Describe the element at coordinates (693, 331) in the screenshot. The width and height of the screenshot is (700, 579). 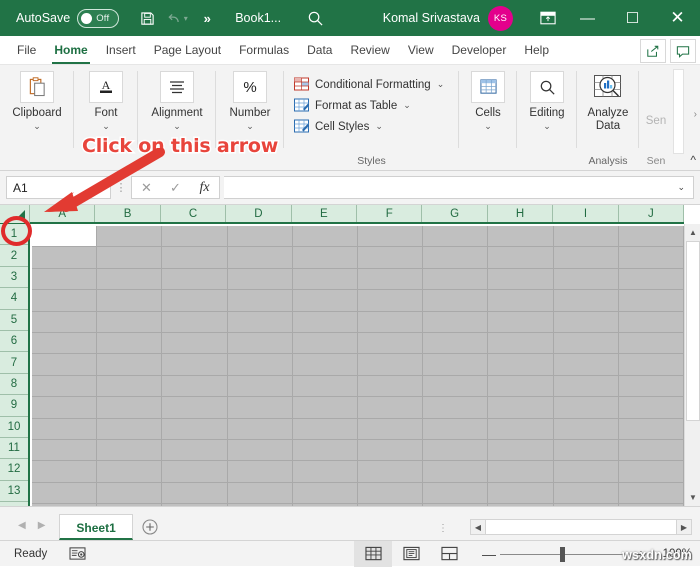
I see `vertical-scroll-thumb` at that location.